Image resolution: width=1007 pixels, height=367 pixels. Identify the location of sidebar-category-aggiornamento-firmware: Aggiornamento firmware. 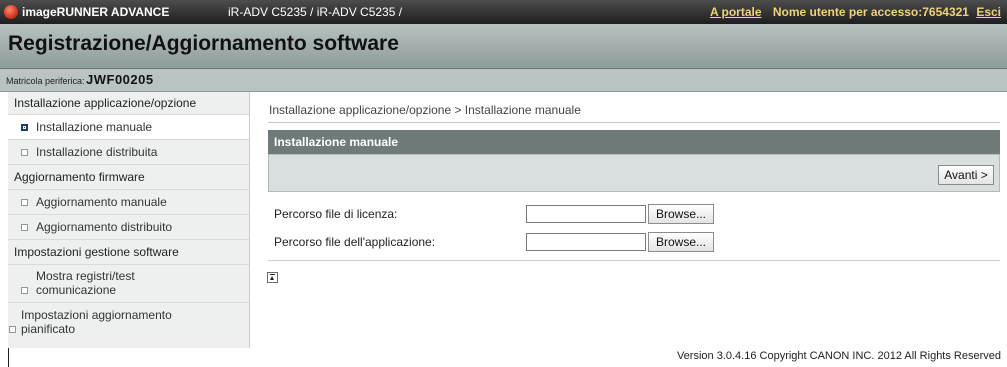
(128, 177).